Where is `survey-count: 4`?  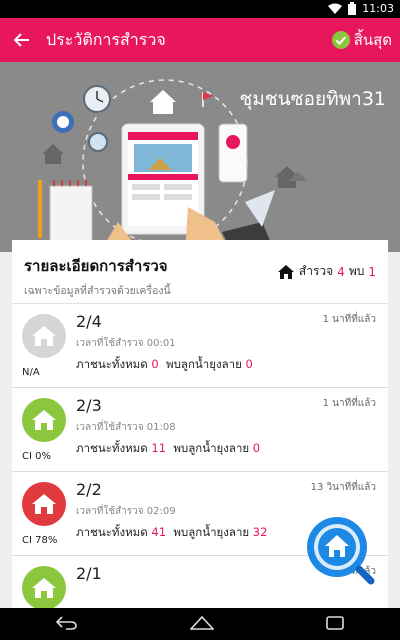
survey-count: 4 is located at coordinates (341, 271).